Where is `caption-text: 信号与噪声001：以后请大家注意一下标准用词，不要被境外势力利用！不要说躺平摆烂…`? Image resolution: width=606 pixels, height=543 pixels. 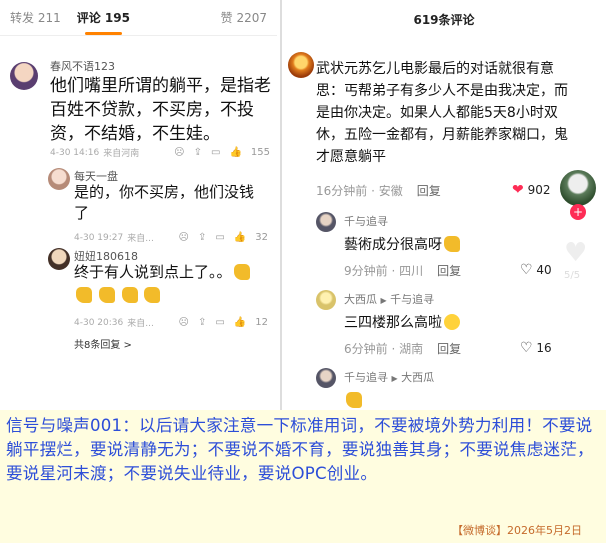
caption-text: 信号与噪声001：以后请大家注意一下标准用词，不要被境外势力利用！不要说躺平摆烂… is located at coordinates (300, 449).